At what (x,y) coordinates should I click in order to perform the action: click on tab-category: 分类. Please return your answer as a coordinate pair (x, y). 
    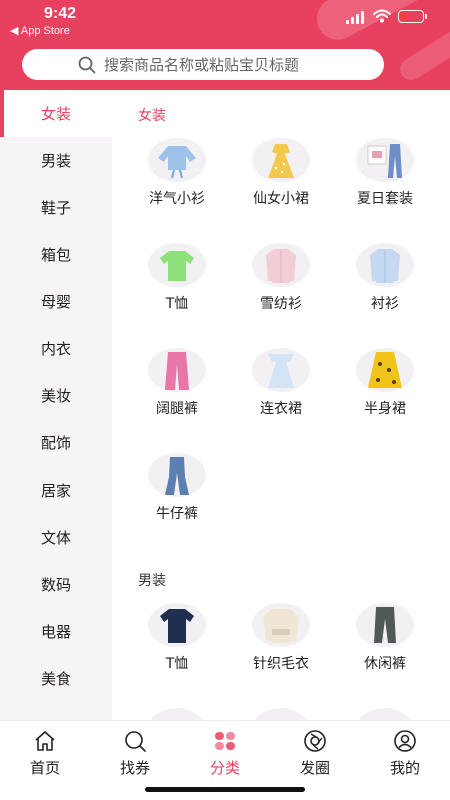
    Looking at the image, I should click on (225, 754).